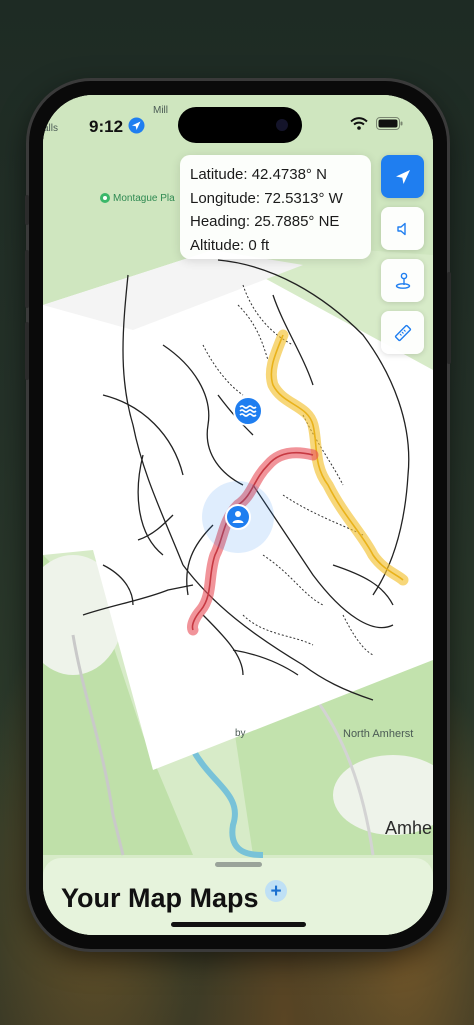 This screenshot has height=1025, width=474. What do you see at coordinates (117, 127) in the screenshot?
I see `status-time: 9:12` at bounding box center [117, 127].